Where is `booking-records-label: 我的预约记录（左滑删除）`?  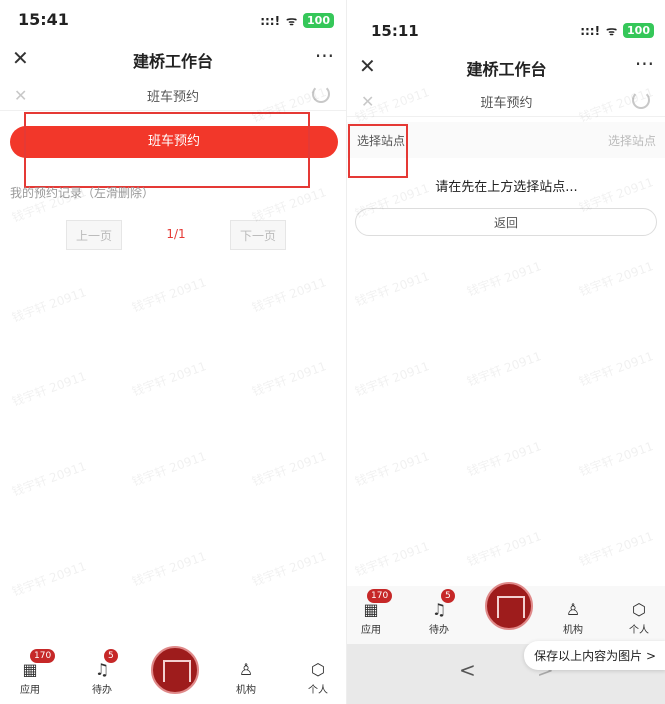
booking-records-label: 我的预约记录（左滑删除） is located at coordinates (82, 193).